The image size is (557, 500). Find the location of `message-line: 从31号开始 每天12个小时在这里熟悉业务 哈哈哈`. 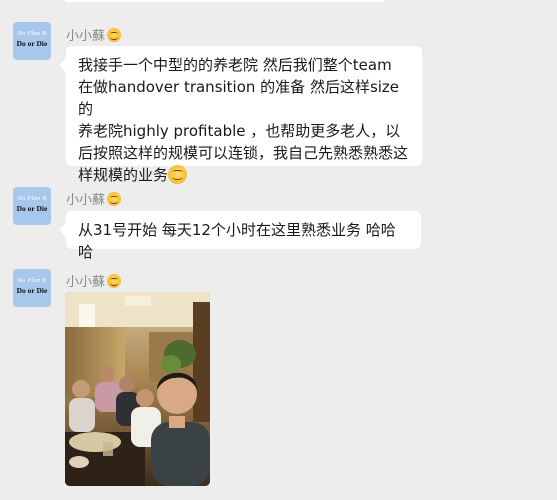

message-line: 从31号开始 每天12个小时在这里熟悉业务 哈哈哈 is located at coordinates (237, 241).